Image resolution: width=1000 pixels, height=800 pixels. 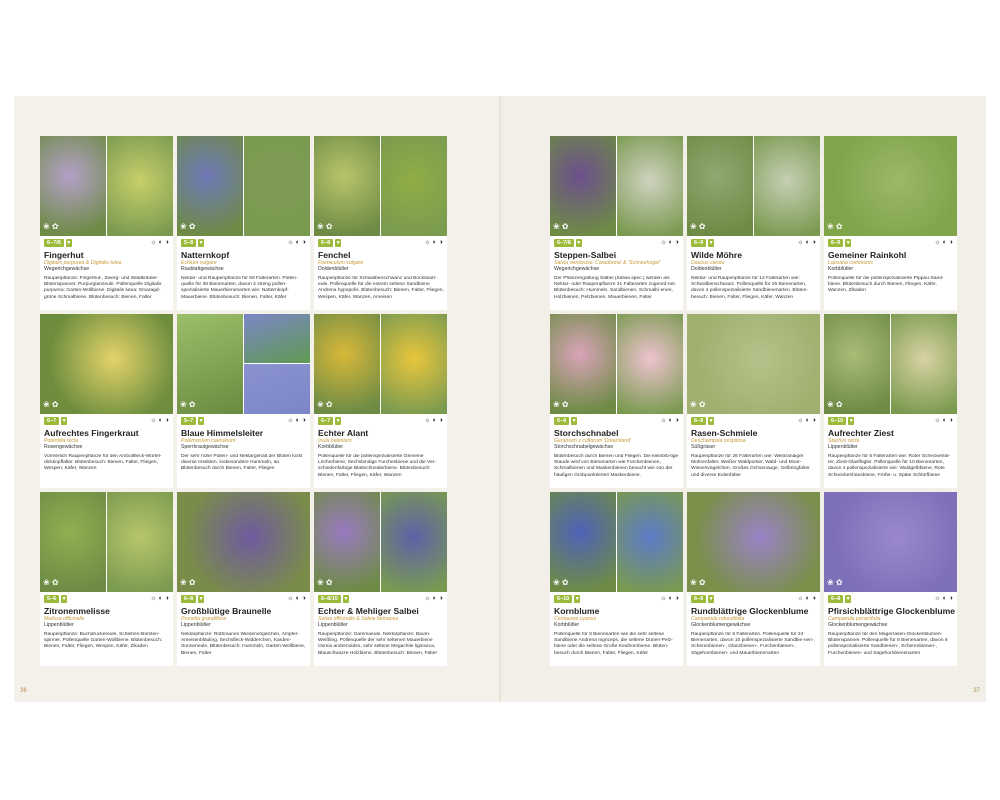 What do you see at coordinates (584, 447) in the screenshot?
I see `plant-family: Storchschnabelgewächse` at bounding box center [584, 447].